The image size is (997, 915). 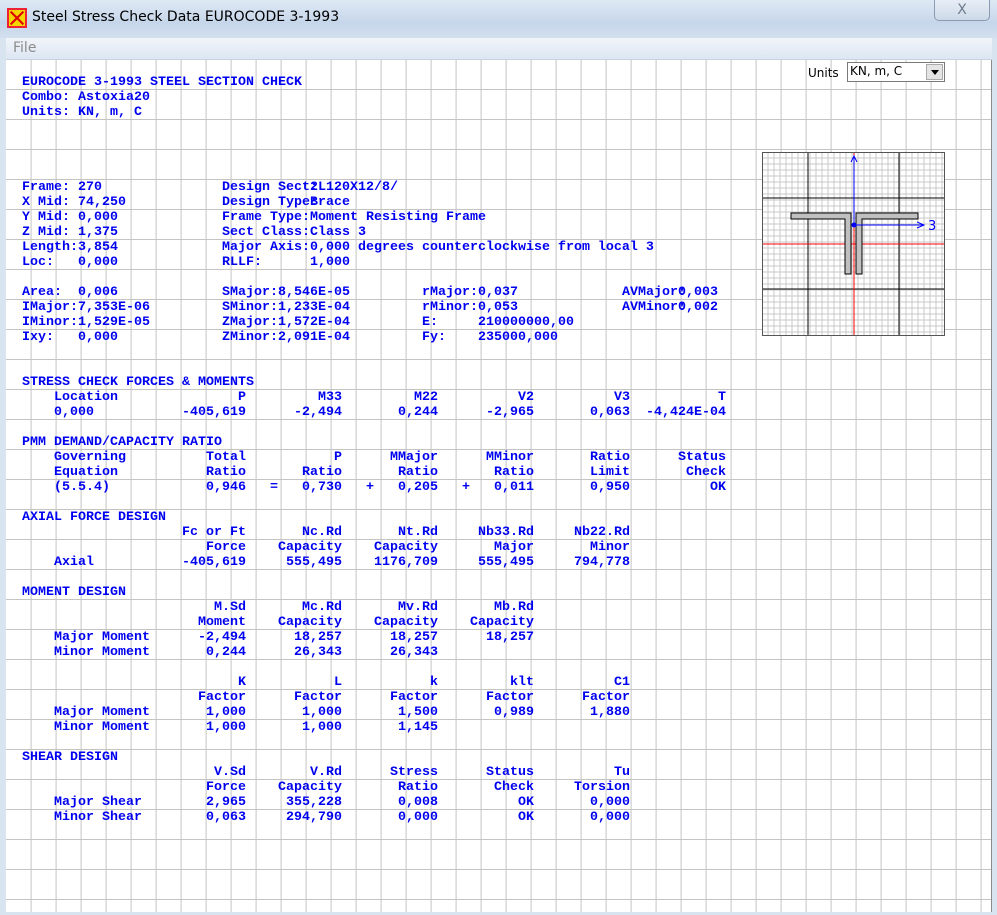 What do you see at coordinates (122, 442) in the screenshot?
I see `section-title: PMM DEMAND/CAPACITY RATIO` at bounding box center [122, 442].